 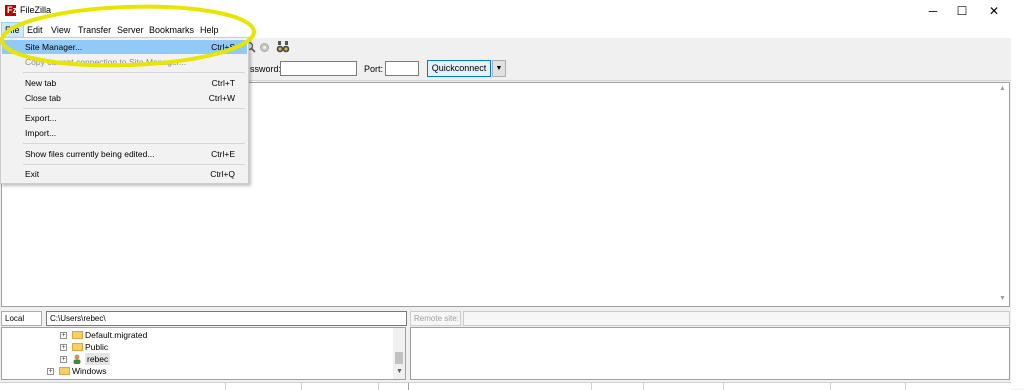 What do you see at coordinates (98, 359) in the screenshot?
I see `tree-item-label: rebec` at bounding box center [98, 359].